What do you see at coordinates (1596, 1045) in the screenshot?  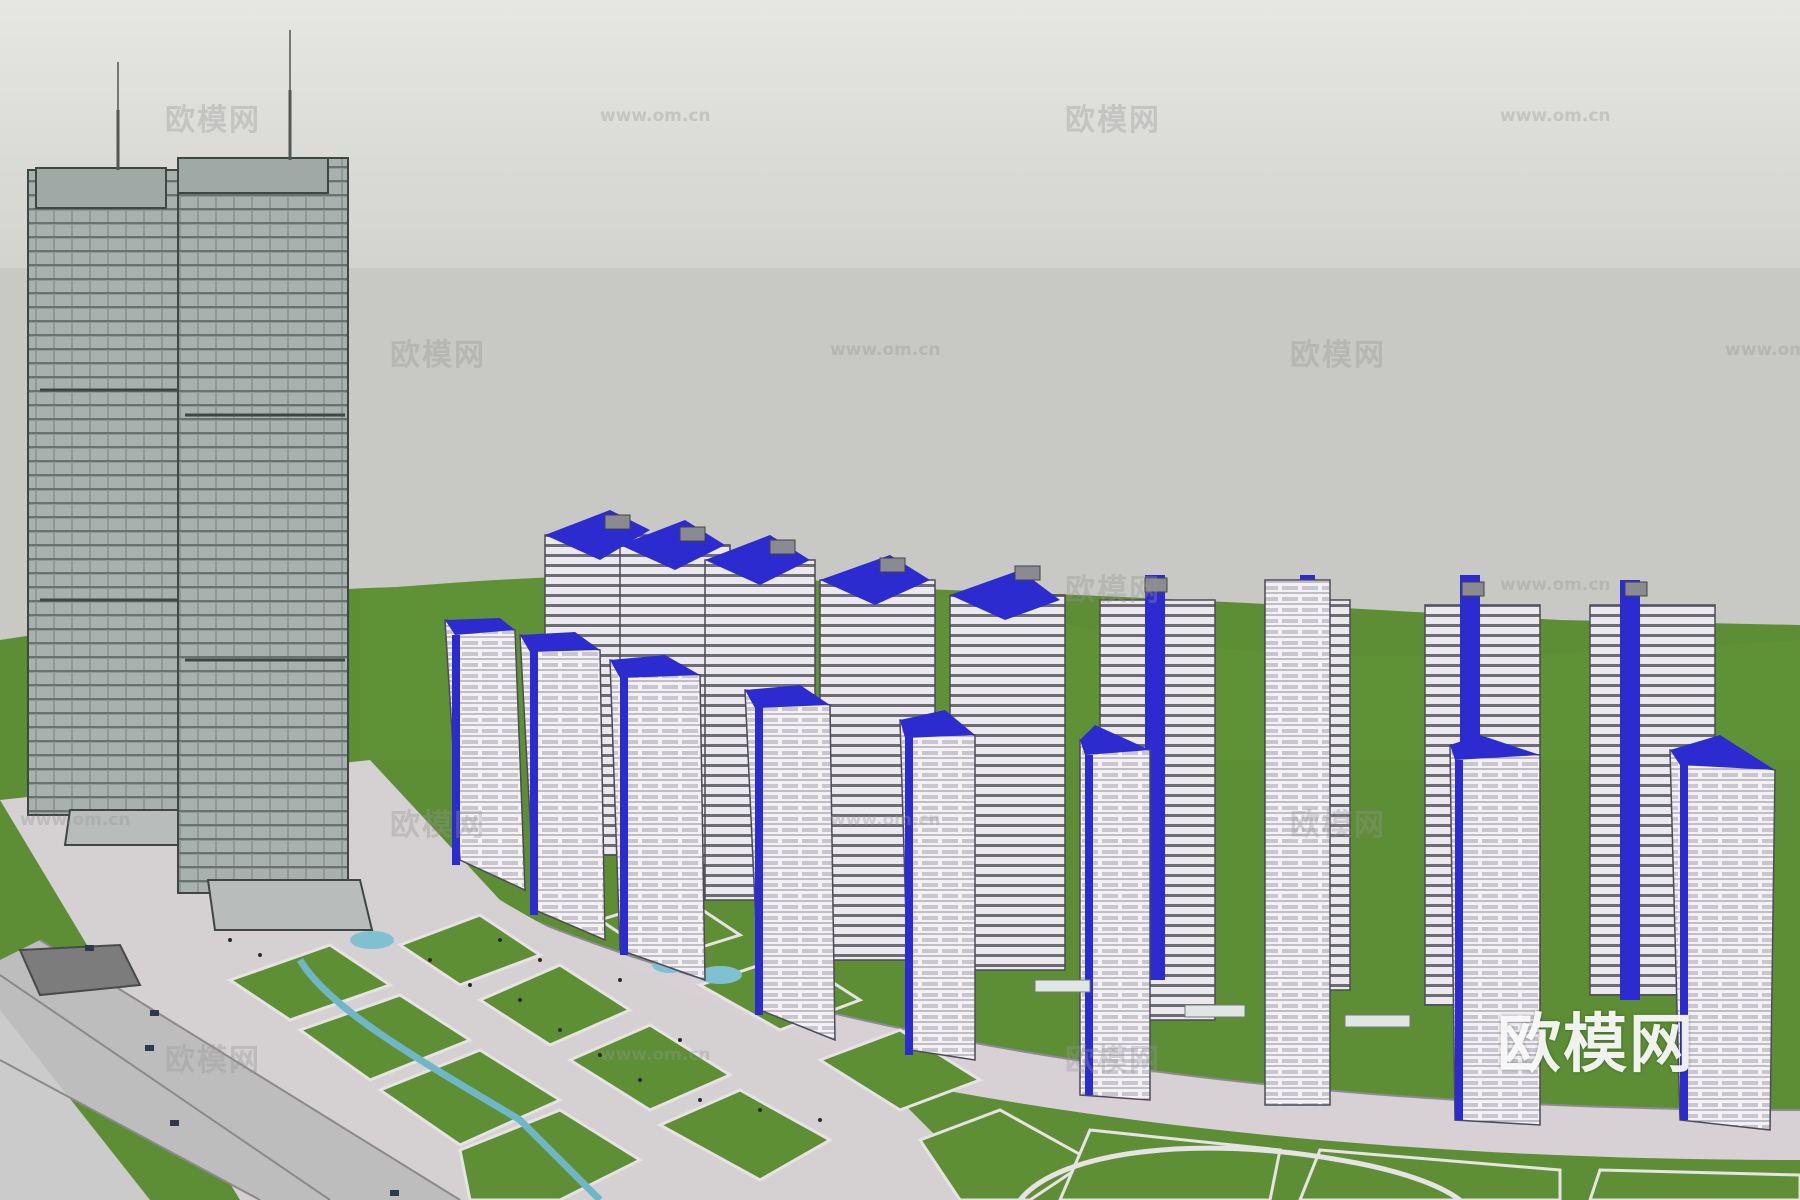 I see `watermark-logo: 欧模网` at bounding box center [1596, 1045].